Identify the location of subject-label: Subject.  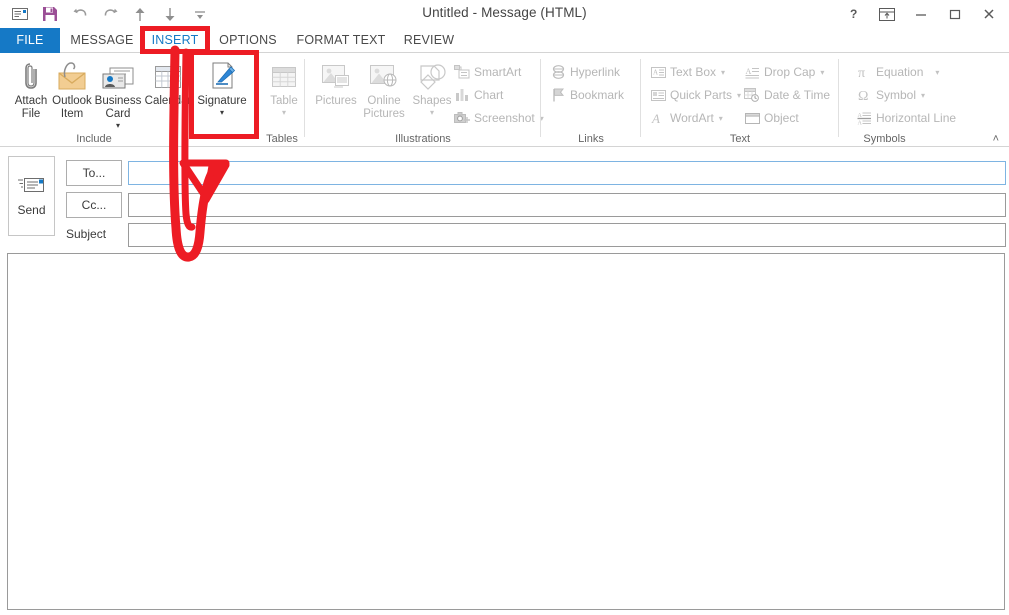
(86, 234).